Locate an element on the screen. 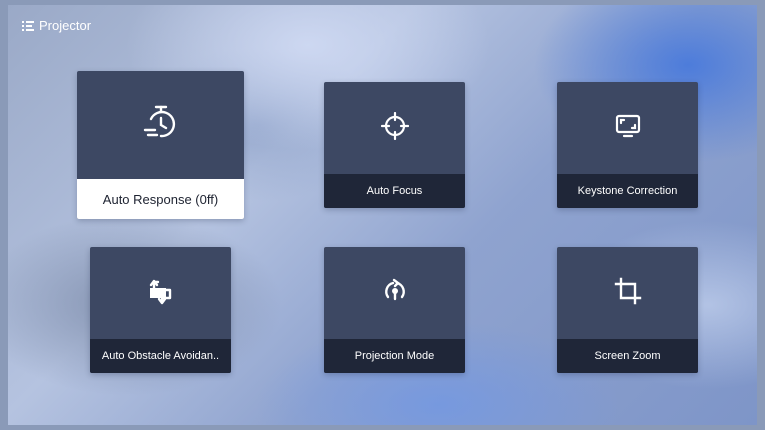  app-header: Projector is located at coordinates (56, 25).